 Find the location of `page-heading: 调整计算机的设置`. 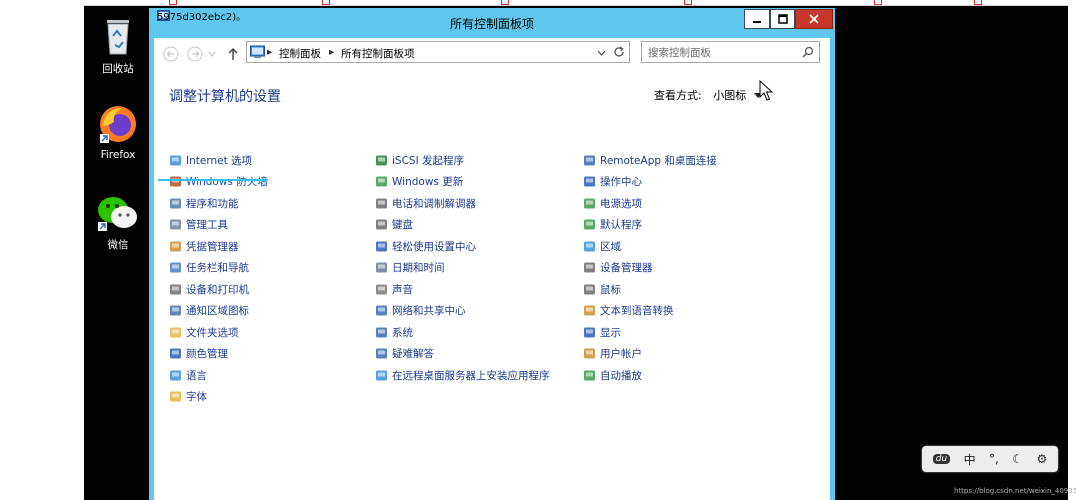

page-heading: 调整计算机的设置 is located at coordinates (225, 97).